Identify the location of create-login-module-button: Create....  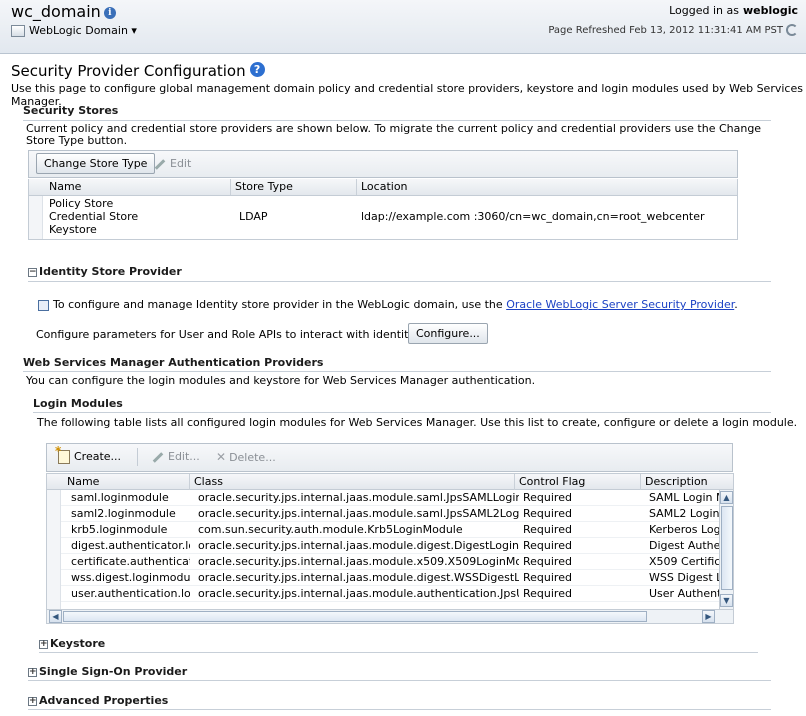
(88, 454).